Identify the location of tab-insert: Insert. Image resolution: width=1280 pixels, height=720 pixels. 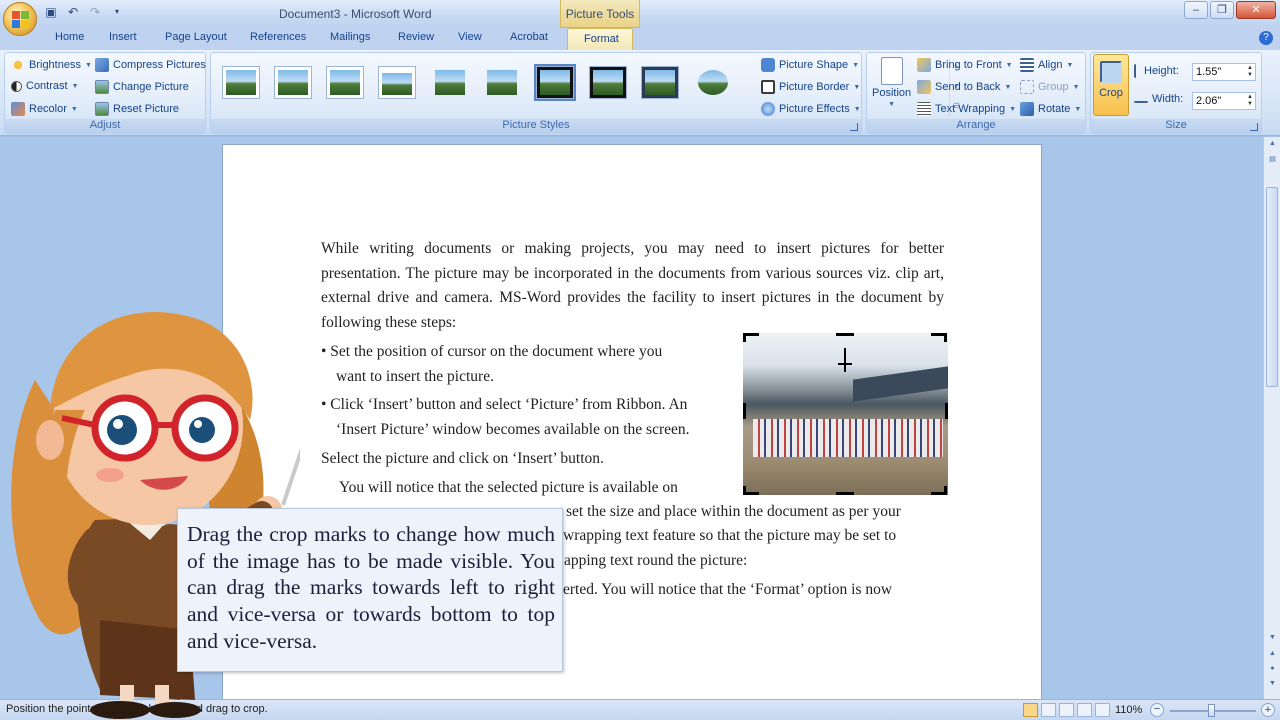
(123, 37).